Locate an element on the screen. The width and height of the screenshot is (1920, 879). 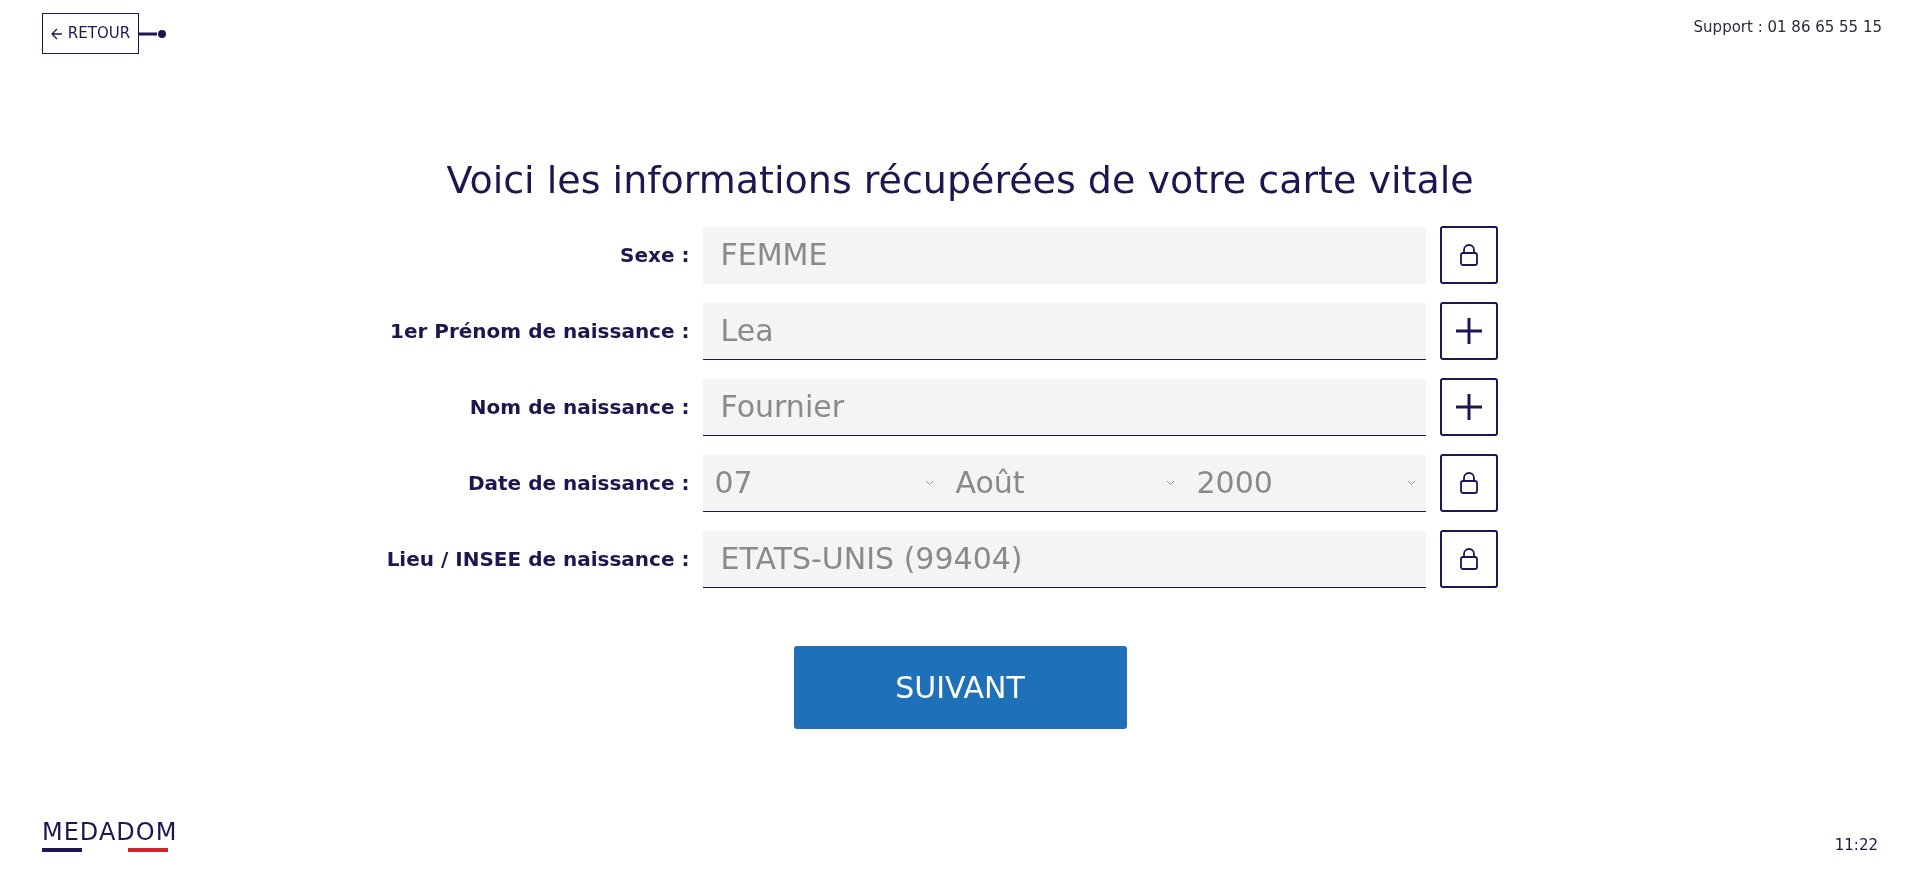
date-select: 2000 is located at coordinates (1305, 483).